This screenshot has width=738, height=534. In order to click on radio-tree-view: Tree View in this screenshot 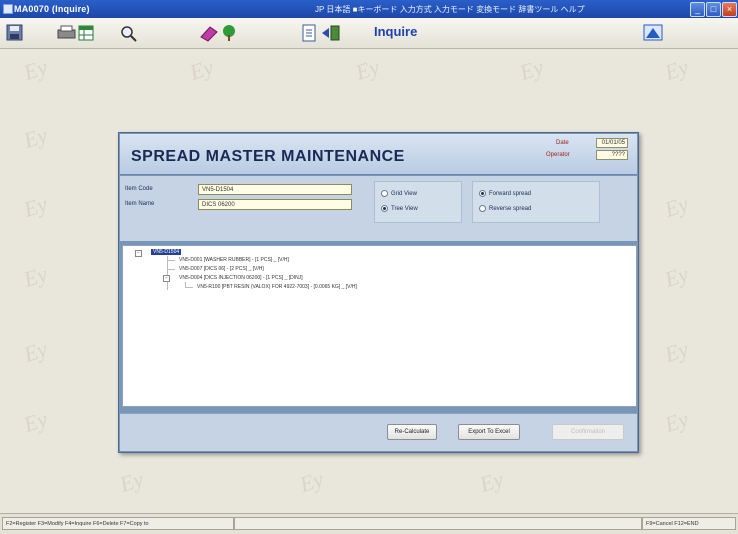, I will do `click(399, 208)`.